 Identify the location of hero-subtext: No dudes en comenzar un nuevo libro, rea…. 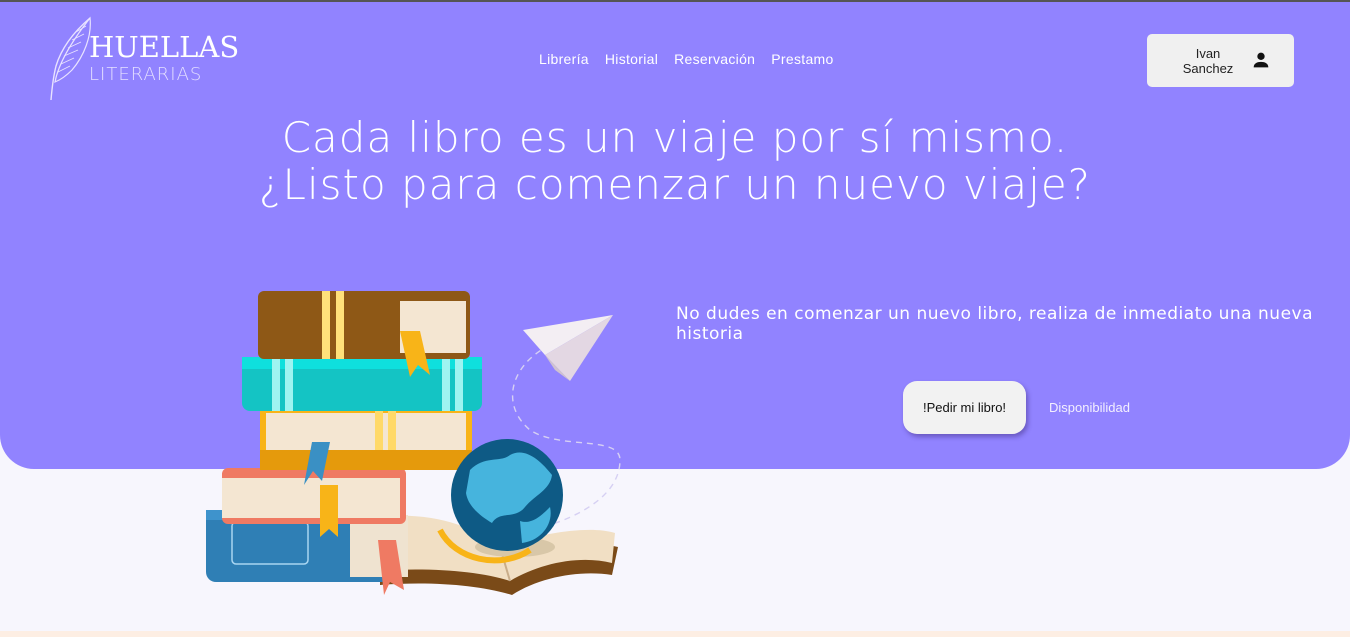
(995, 324).